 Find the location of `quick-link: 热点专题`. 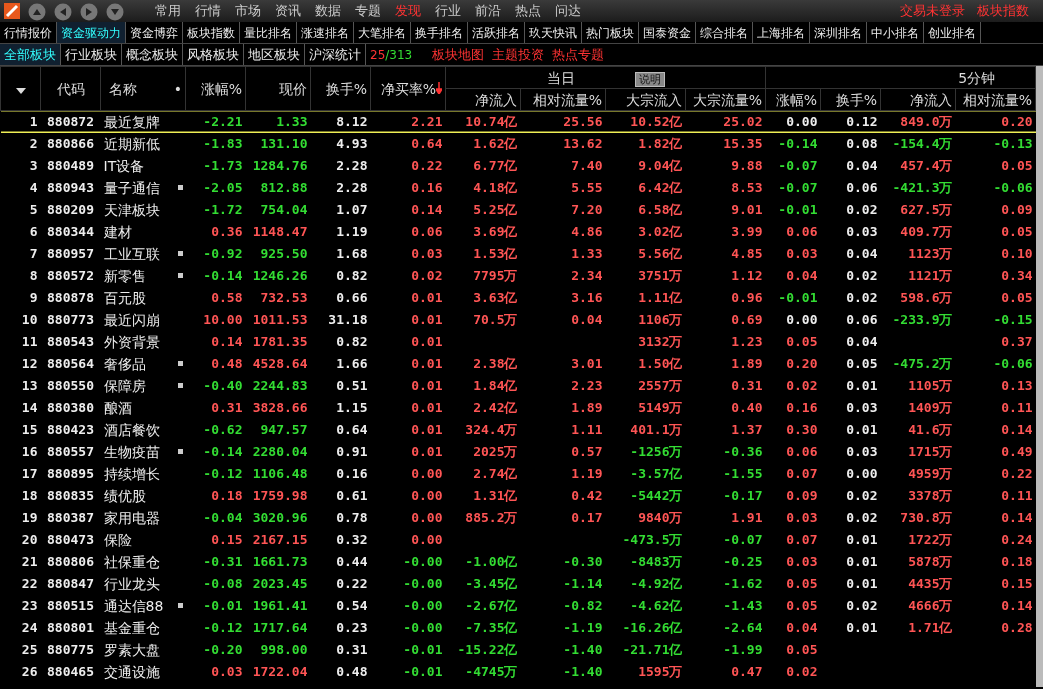

quick-link: 热点专题 is located at coordinates (578, 54).